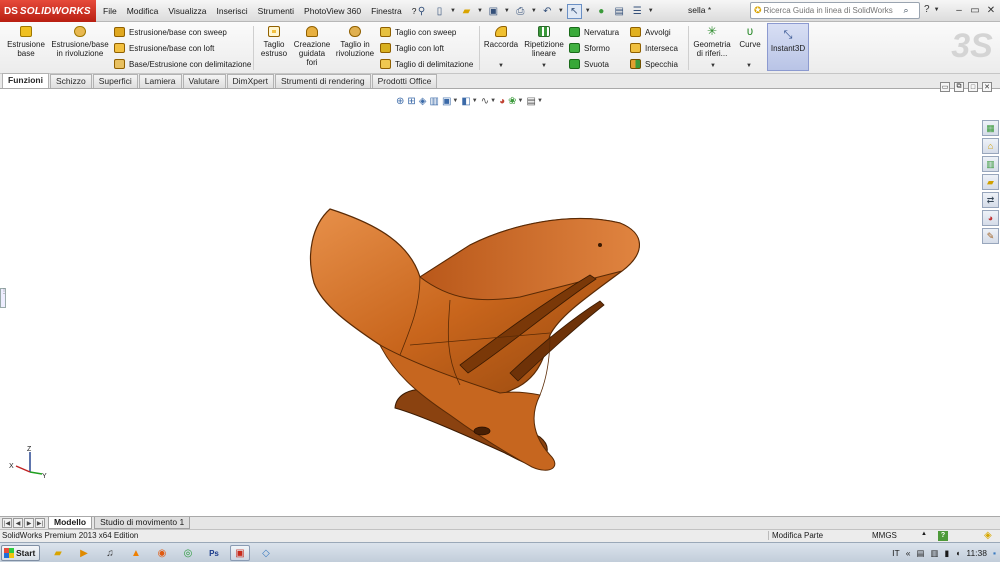 This screenshot has width=1000, height=562. I want to click on firefox-taskbar-icon: ◉, so click(162, 553).